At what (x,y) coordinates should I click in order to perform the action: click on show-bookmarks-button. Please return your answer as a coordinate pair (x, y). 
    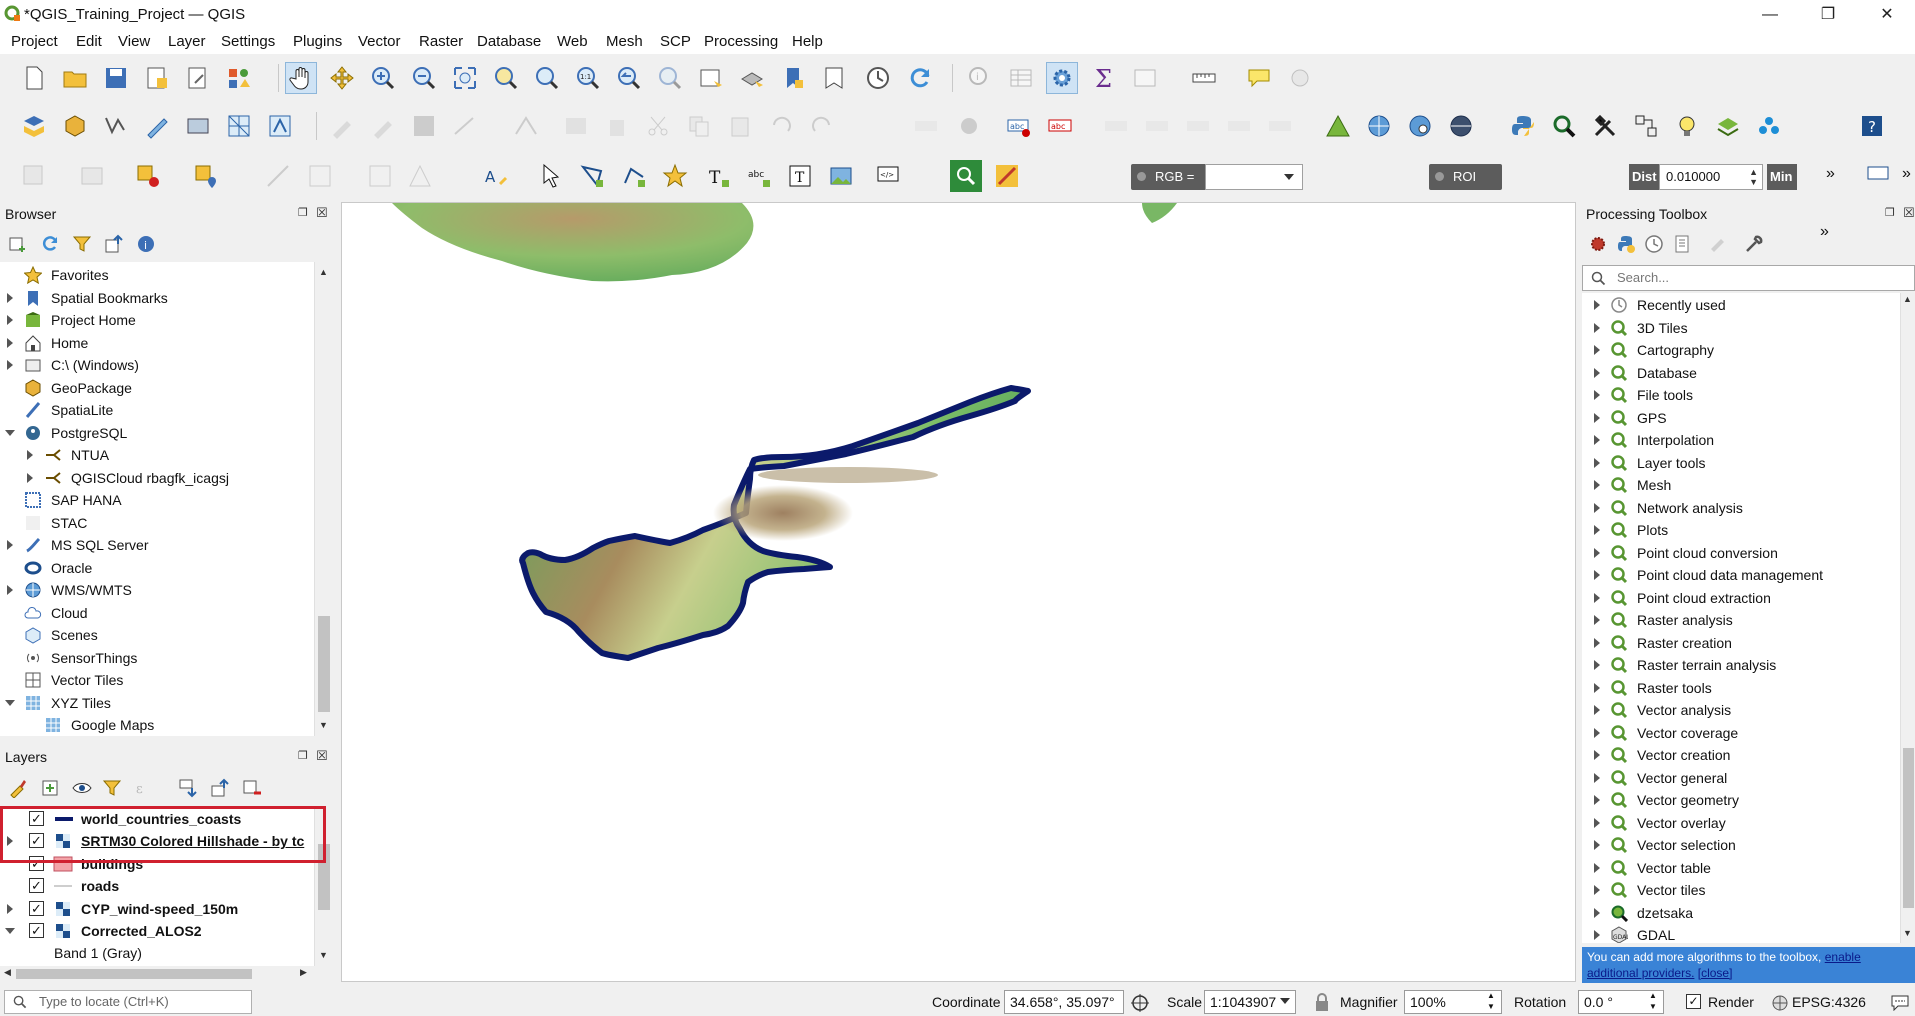
    Looking at the image, I should click on (834, 78).